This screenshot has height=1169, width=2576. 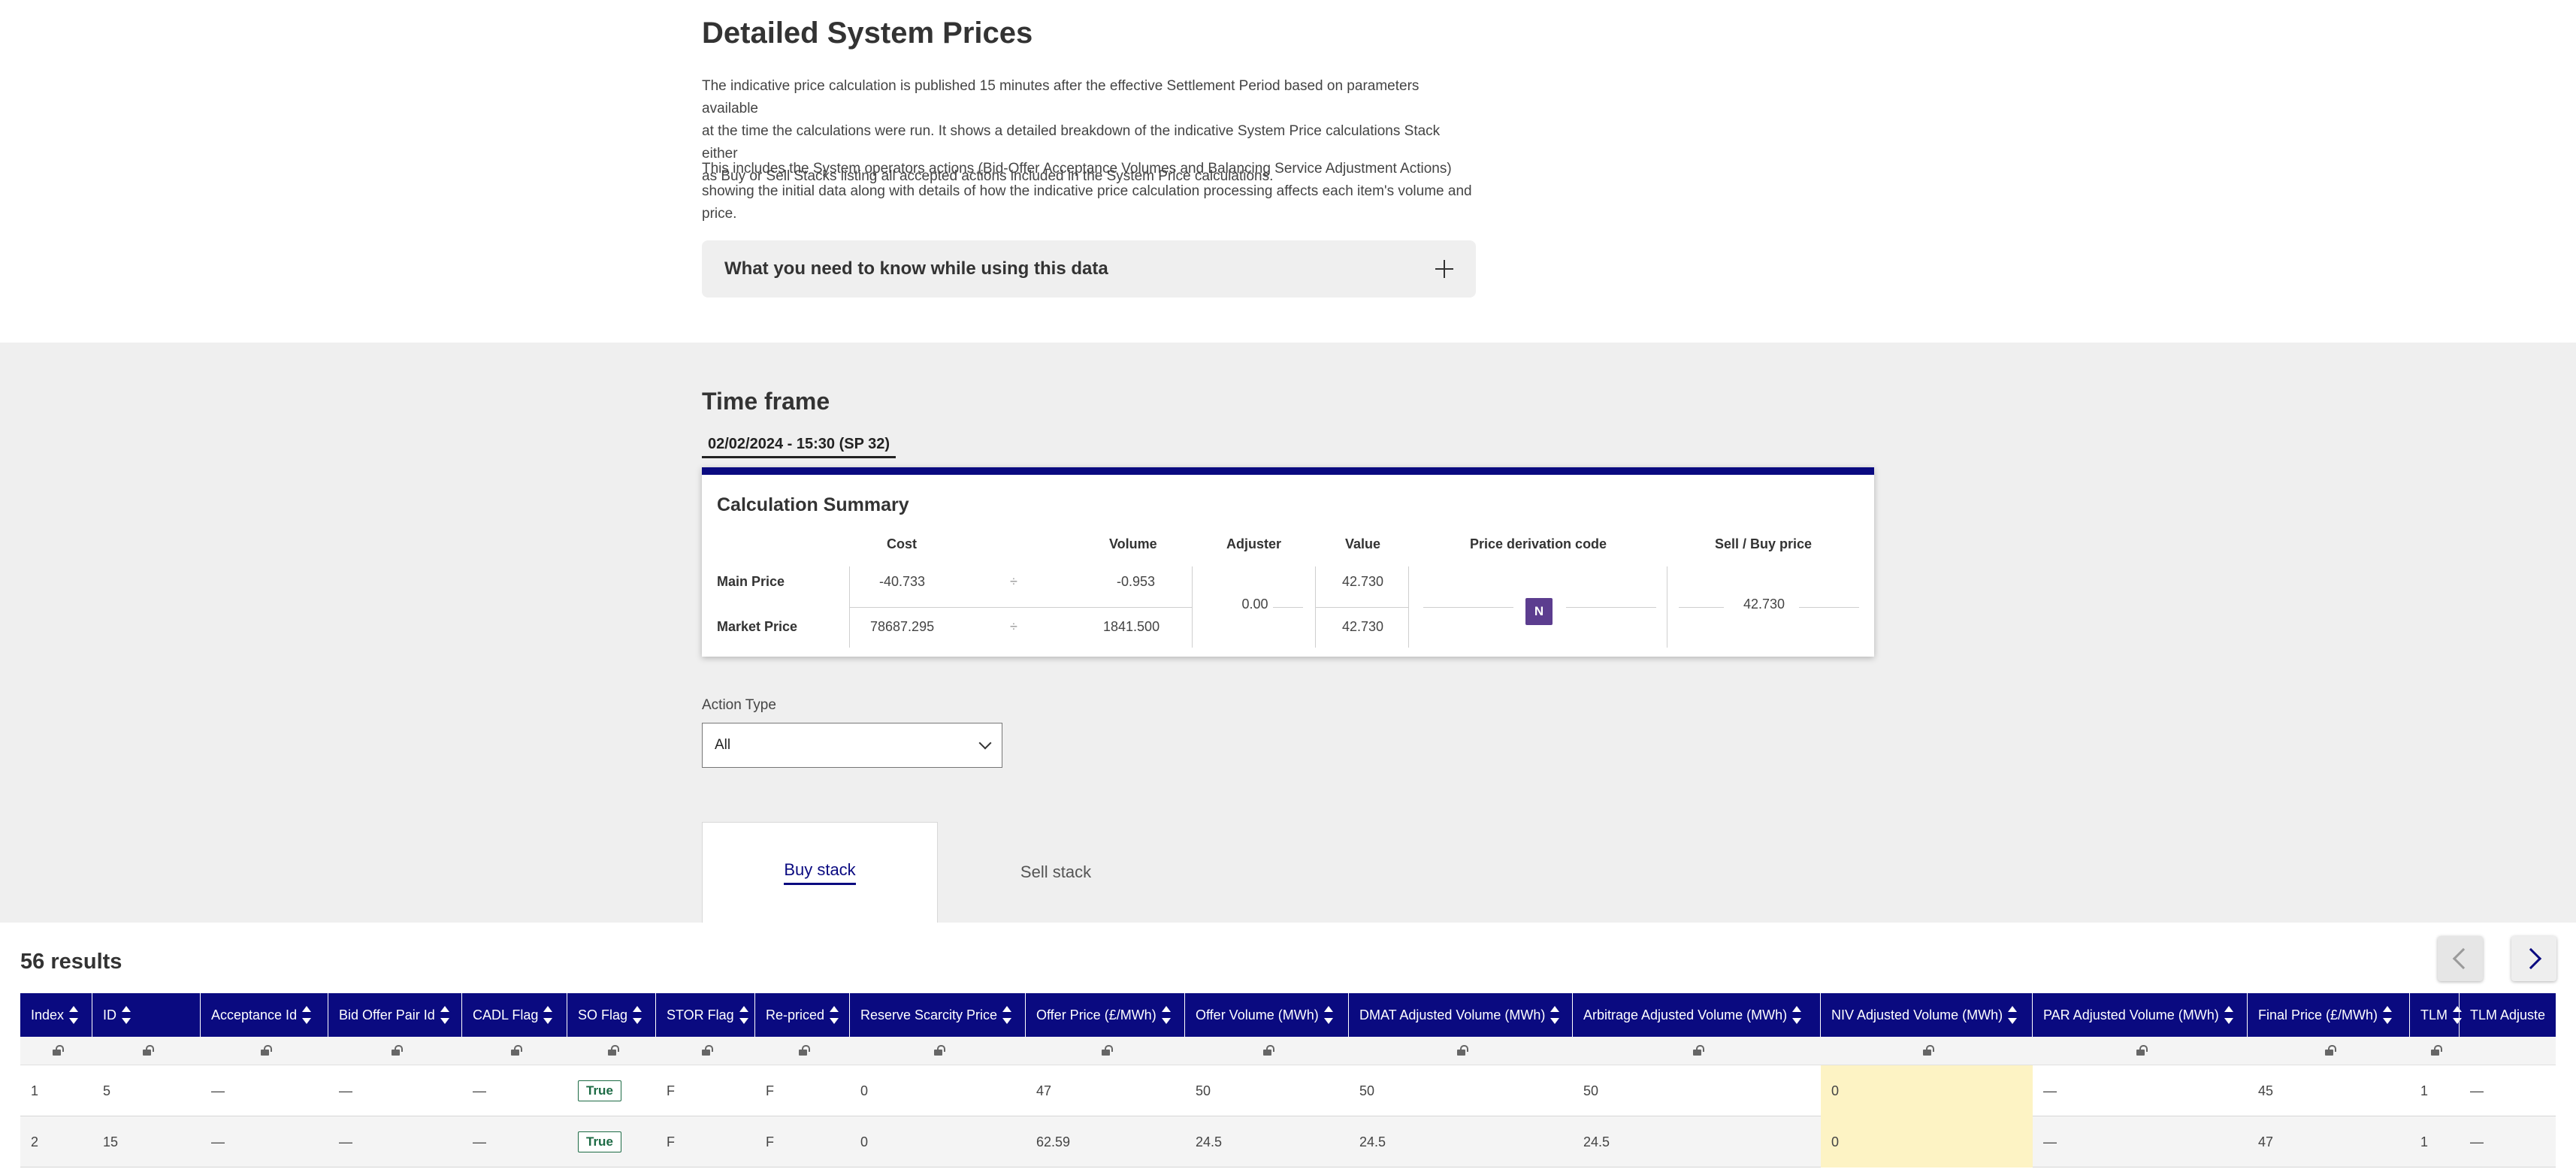 What do you see at coordinates (813, 504) in the screenshot?
I see `summary-title: Calculation Summary` at bounding box center [813, 504].